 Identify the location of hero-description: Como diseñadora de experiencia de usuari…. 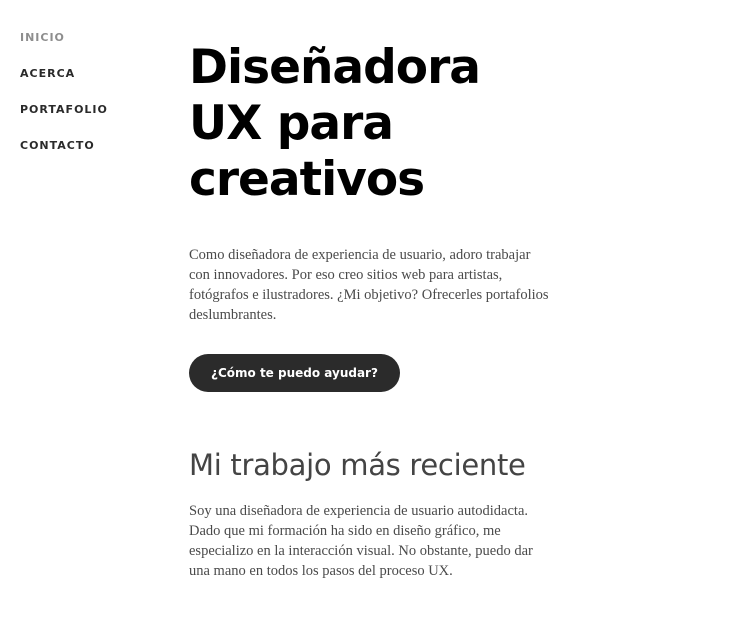
(369, 285).